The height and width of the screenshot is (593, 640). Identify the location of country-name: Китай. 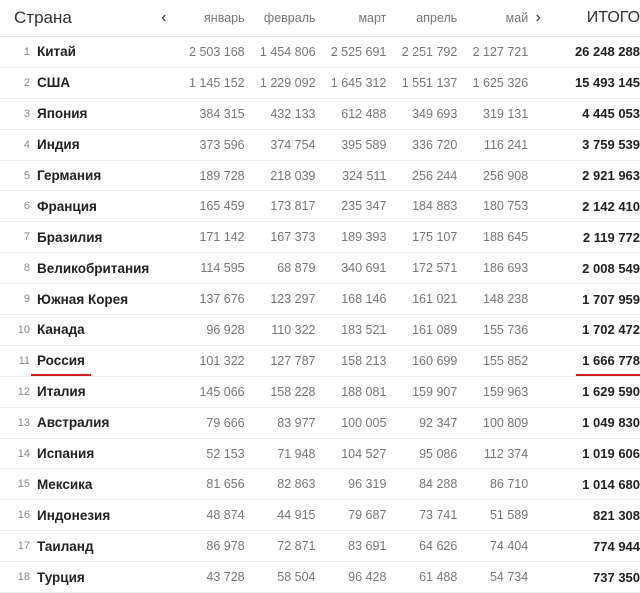
(56, 52).